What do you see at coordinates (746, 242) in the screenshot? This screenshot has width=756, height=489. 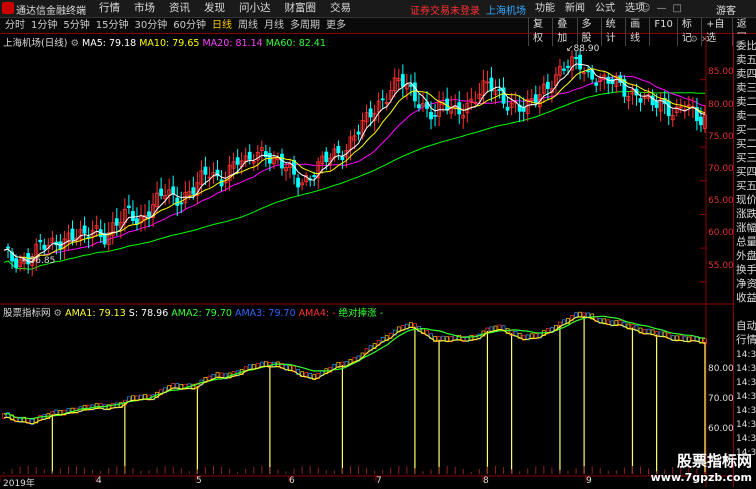 I see `panel-item: 总量` at bounding box center [746, 242].